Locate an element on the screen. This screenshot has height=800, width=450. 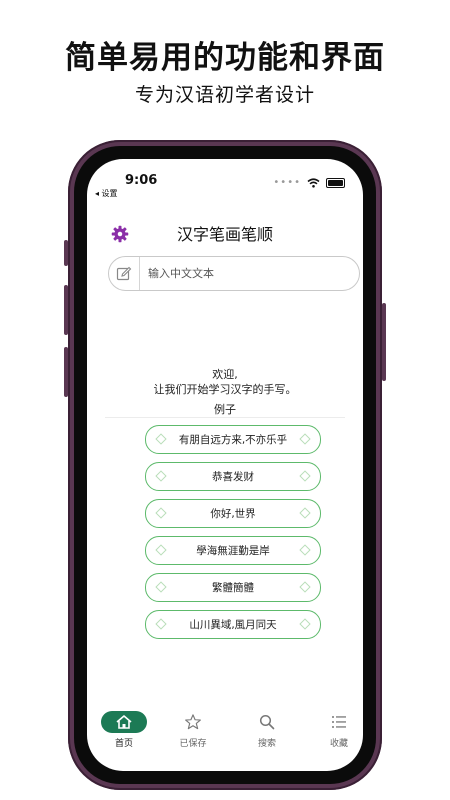
example-button: 學海無涯勤是岸 is located at coordinates (233, 550).